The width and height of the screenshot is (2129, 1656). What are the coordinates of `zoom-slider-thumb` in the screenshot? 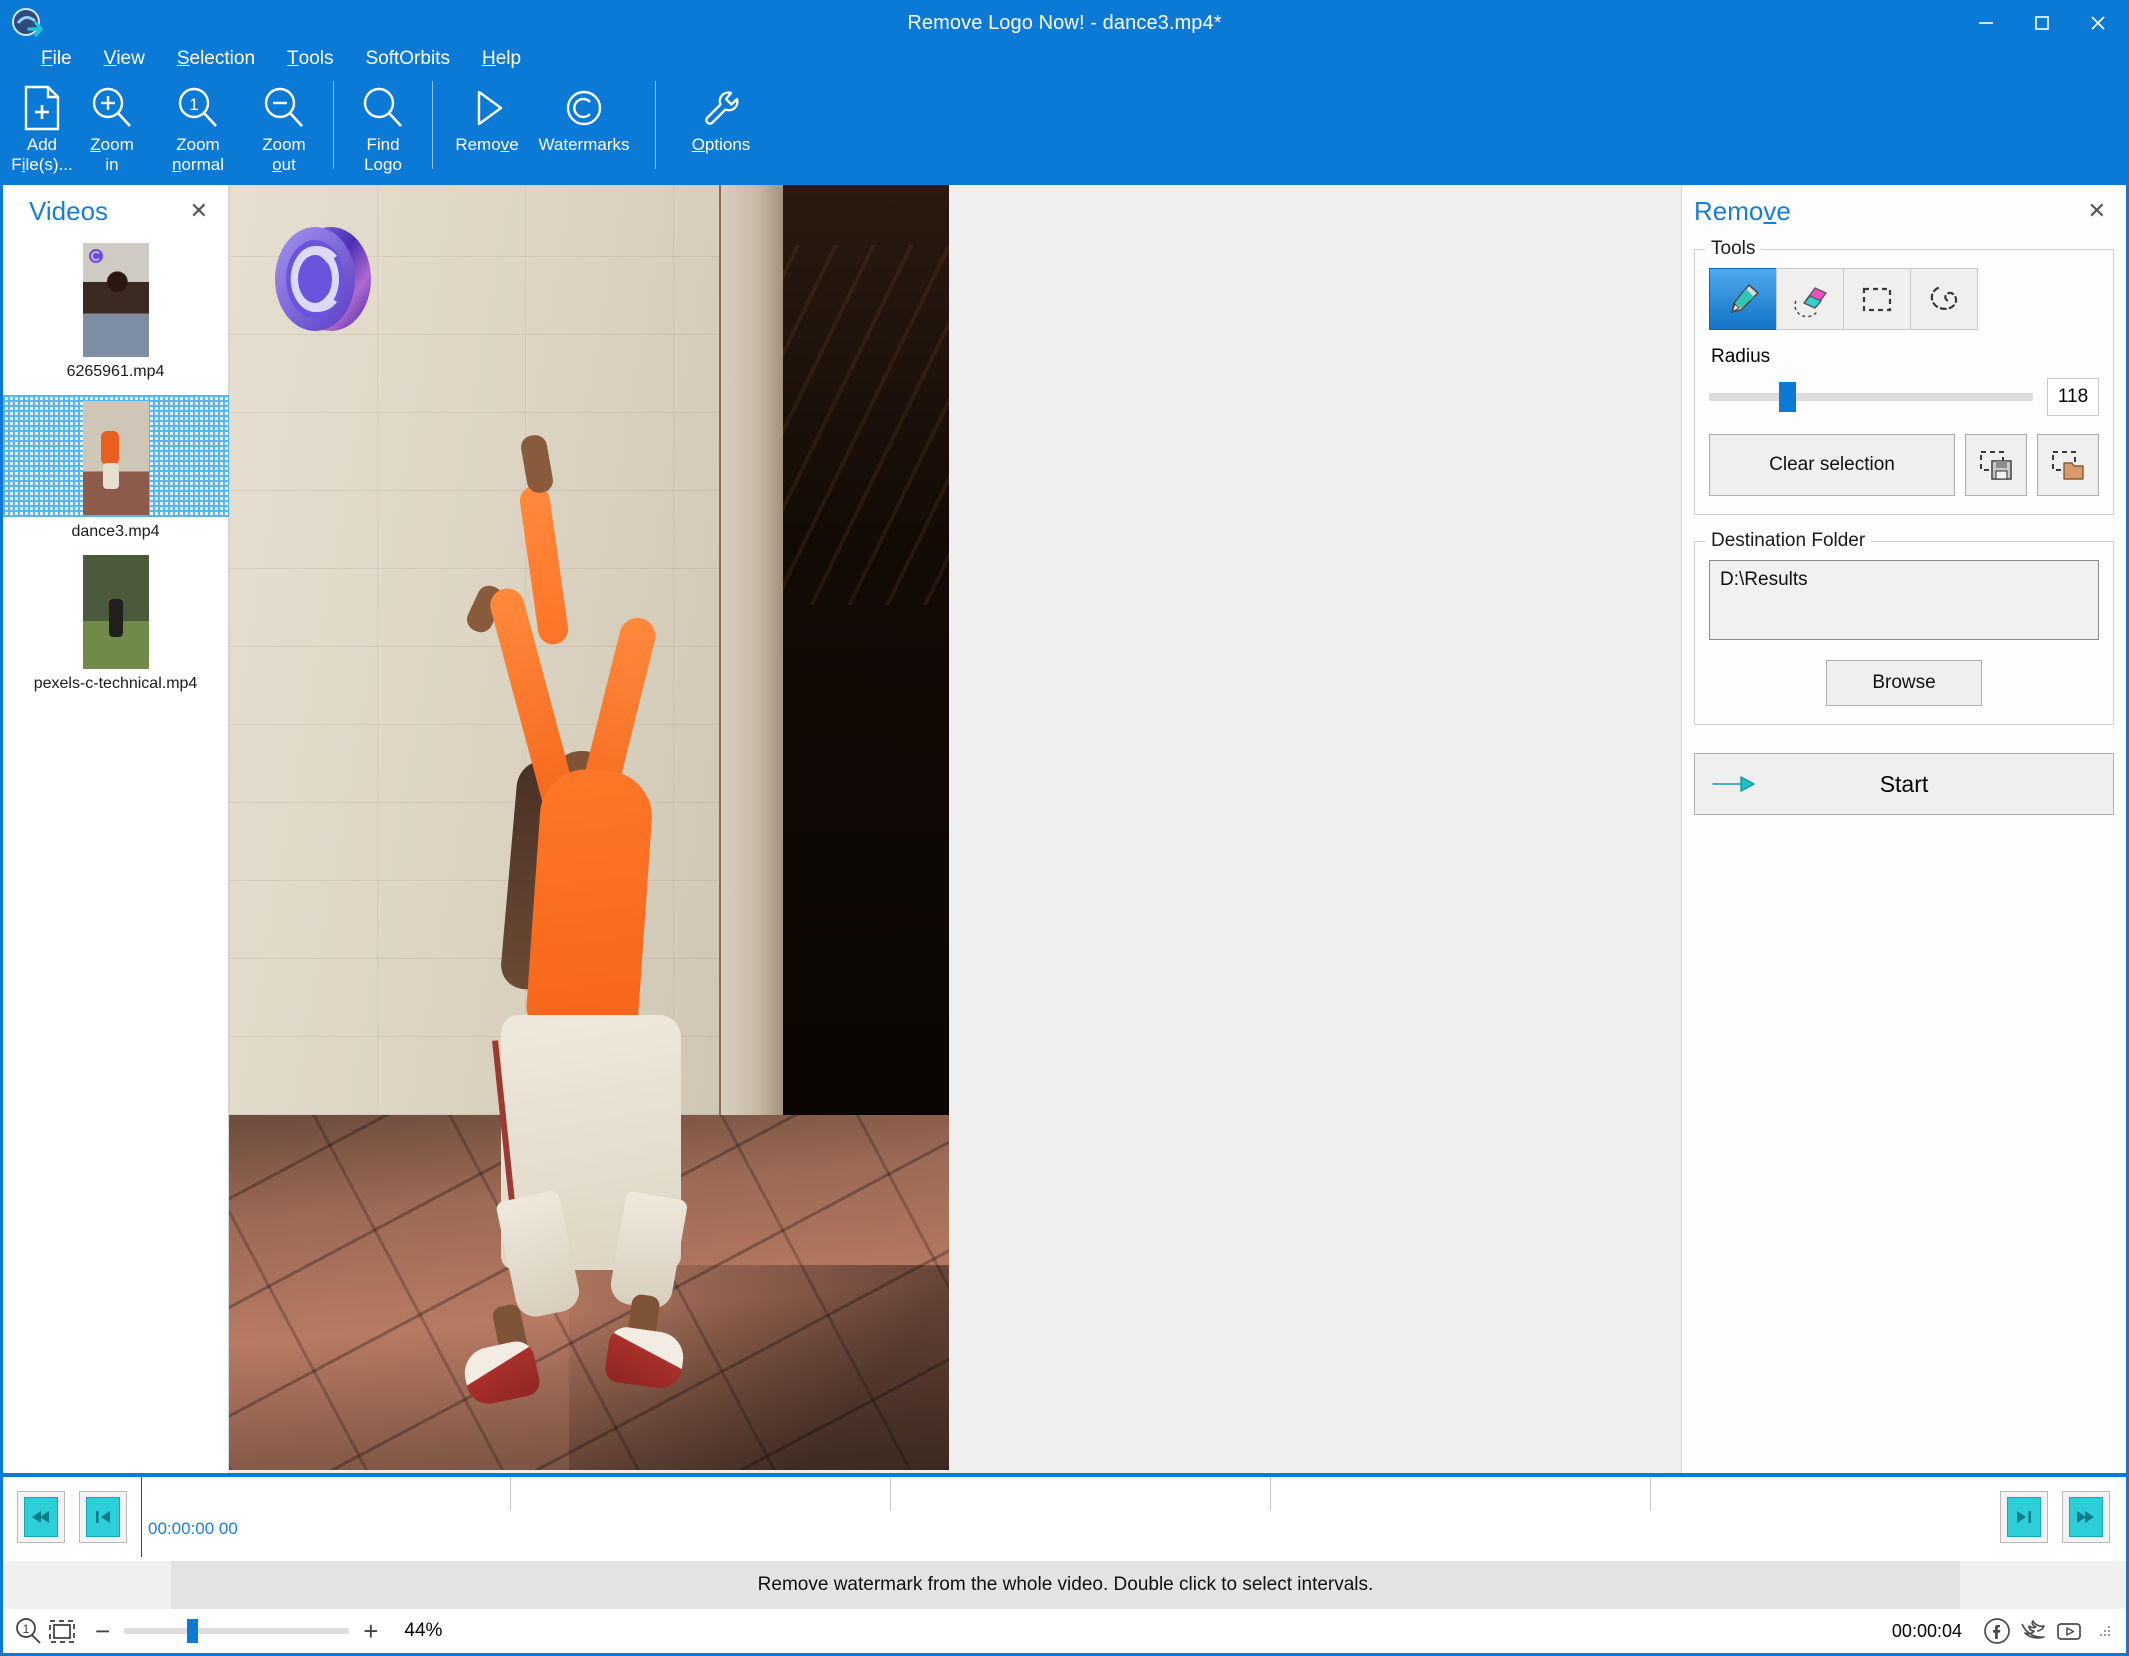 It's located at (192, 1631).